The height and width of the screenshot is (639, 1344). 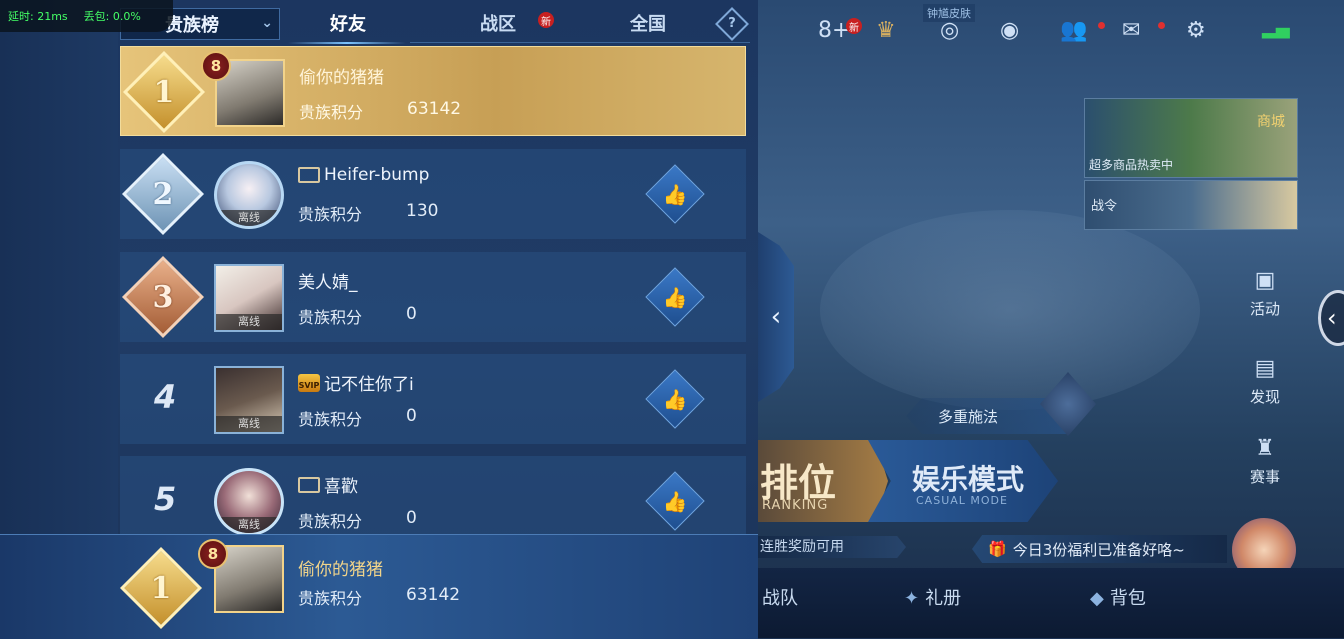 I want to click on casual-title: 娱乐模式, so click(x=968, y=479).